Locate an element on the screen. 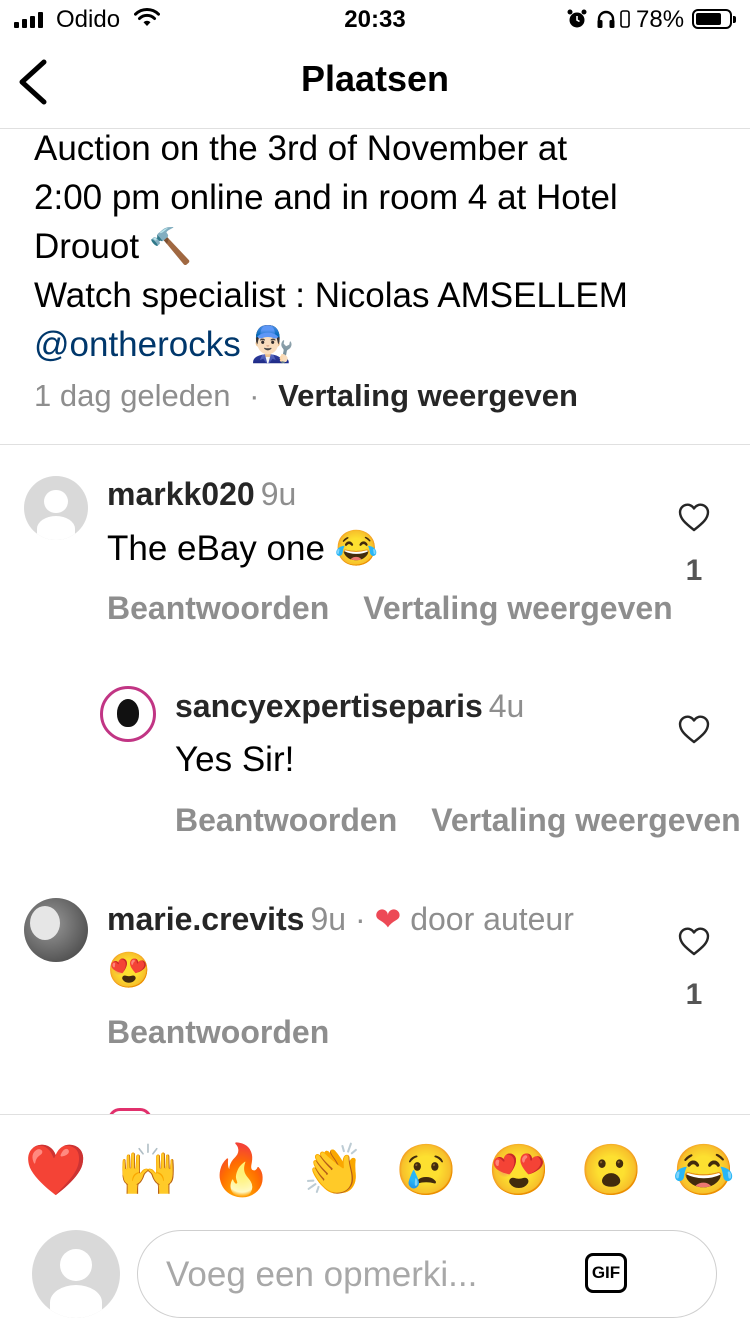 This screenshot has height=1335, width=750. fire-emoji-button: 🔥 is located at coordinates (241, 1170).